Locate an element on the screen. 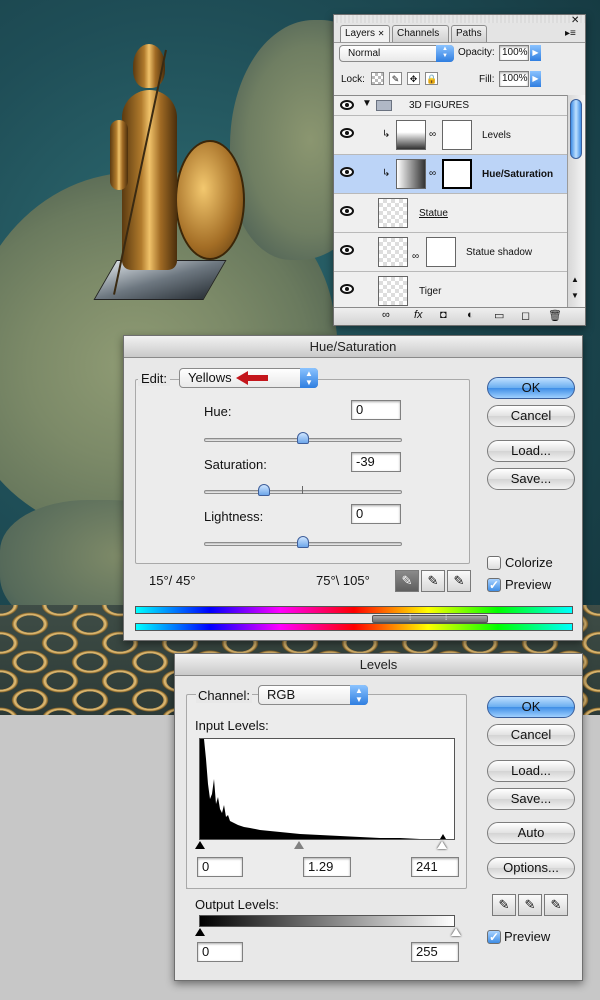 The height and width of the screenshot is (1000, 600). panel-menu-icon: ▸≡ is located at coordinates (570, 33).